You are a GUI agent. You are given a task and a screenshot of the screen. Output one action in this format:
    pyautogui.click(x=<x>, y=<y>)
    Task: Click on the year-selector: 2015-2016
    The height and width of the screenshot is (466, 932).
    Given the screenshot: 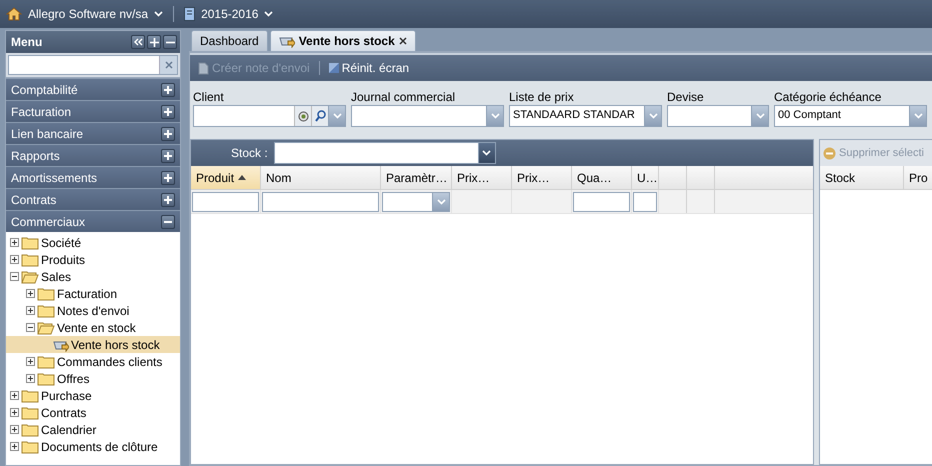 What is the action you would take?
    pyautogui.click(x=229, y=14)
    